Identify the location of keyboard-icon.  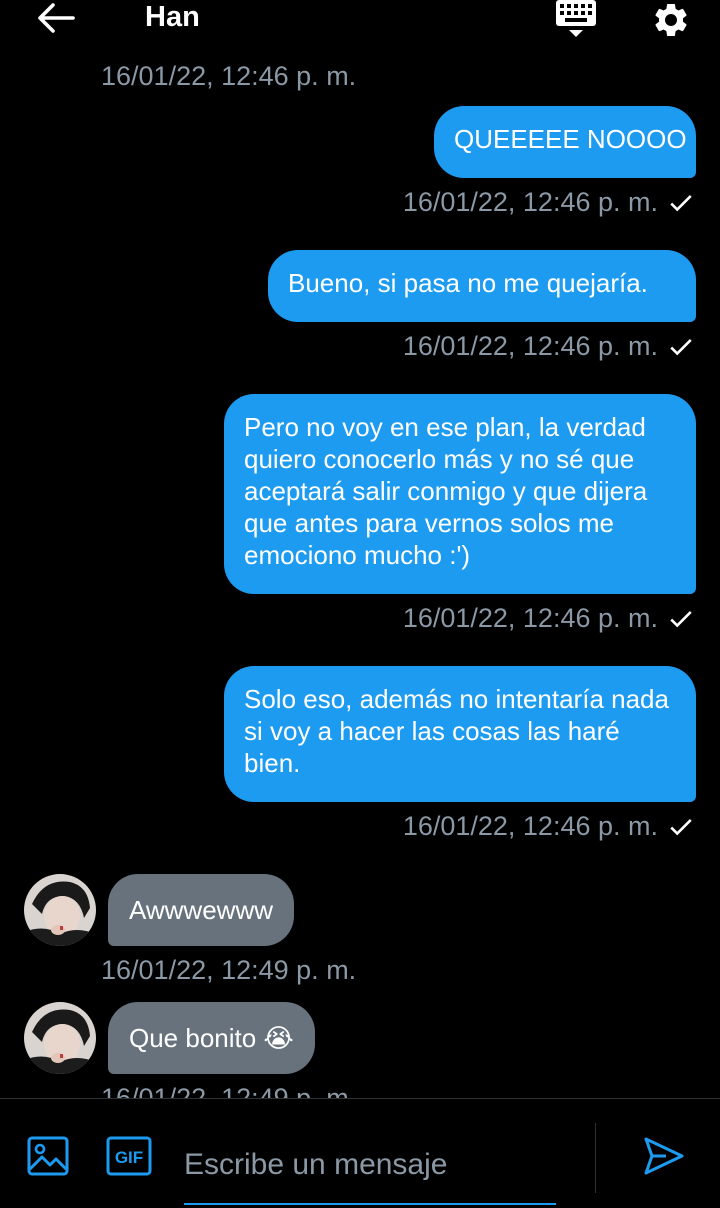
(576, 18).